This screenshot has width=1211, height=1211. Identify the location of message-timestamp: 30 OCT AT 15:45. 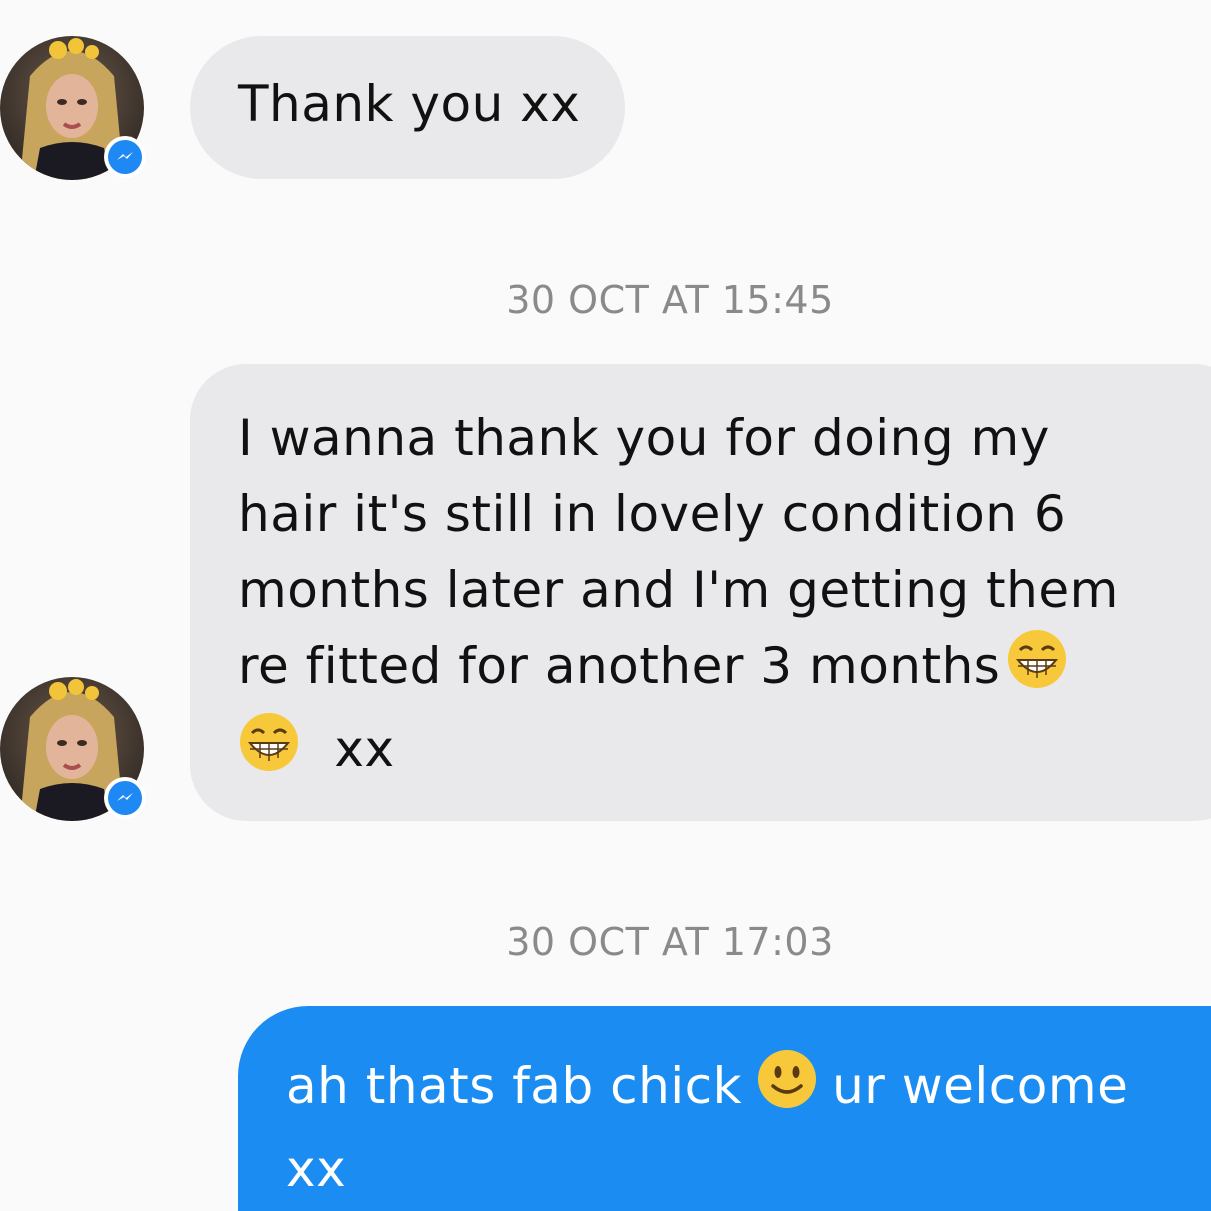
(670, 300).